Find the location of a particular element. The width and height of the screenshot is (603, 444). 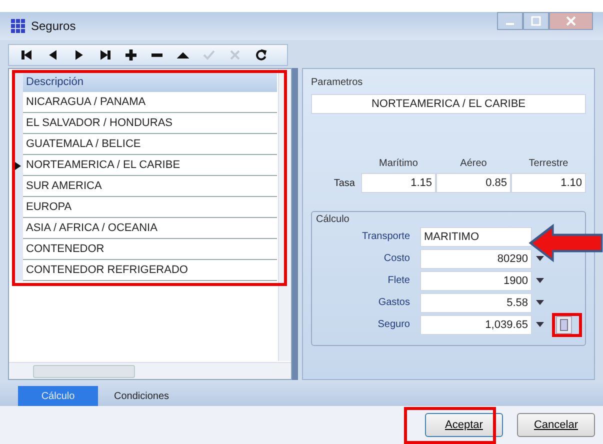

field-label: Seguro is located at coordinates (393, 324).